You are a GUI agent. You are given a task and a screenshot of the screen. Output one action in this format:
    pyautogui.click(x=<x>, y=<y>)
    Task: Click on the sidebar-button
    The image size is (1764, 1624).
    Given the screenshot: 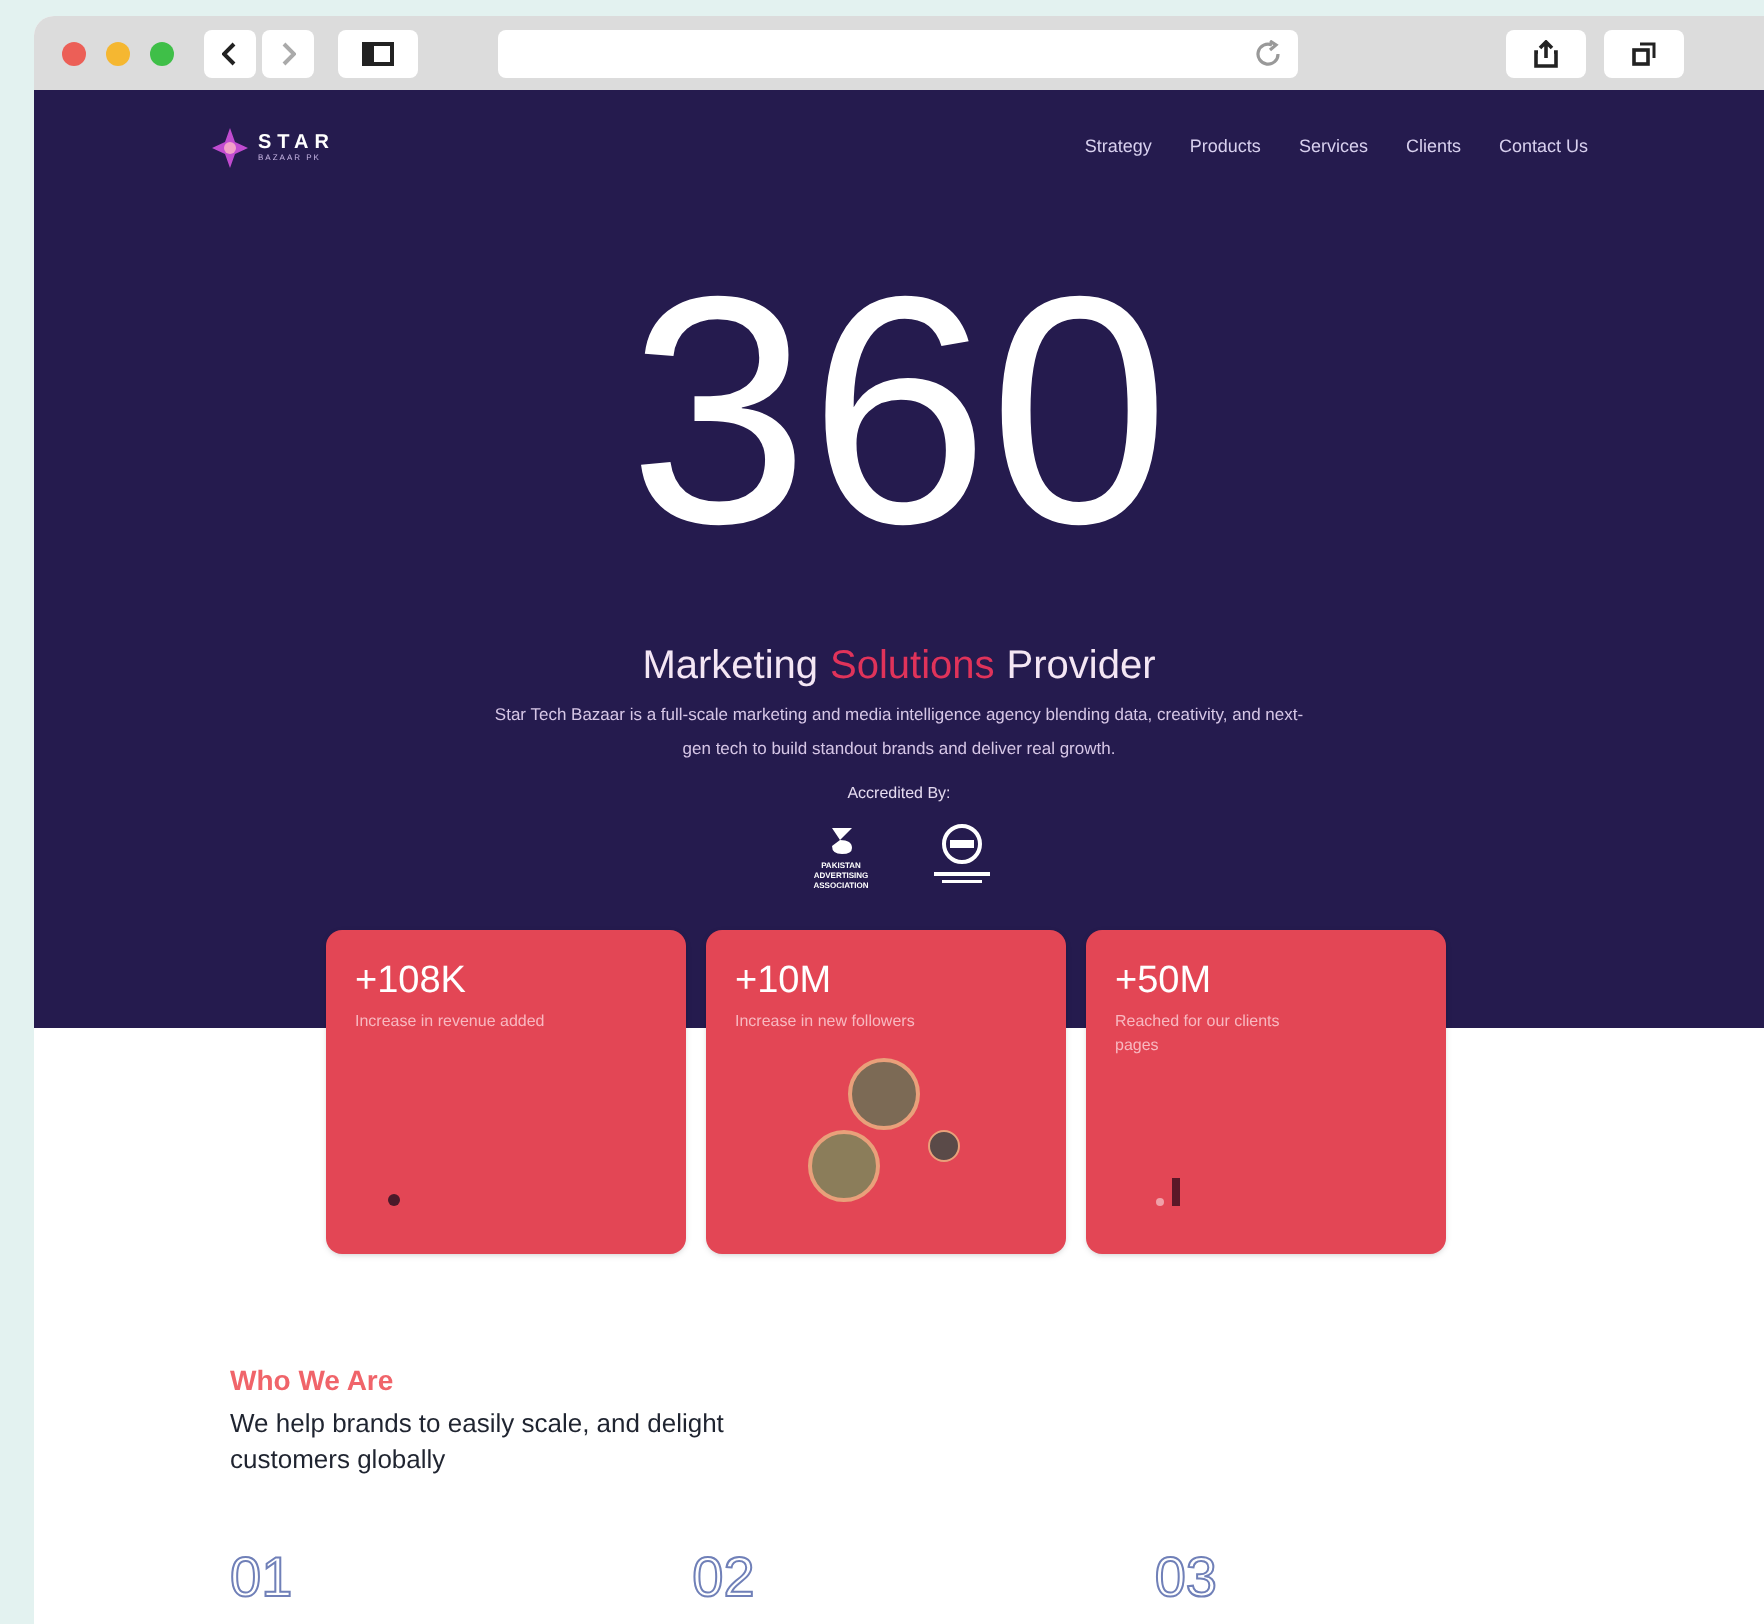 What is the action you would take?
    pyautogui.click(x=378, y=53)
    